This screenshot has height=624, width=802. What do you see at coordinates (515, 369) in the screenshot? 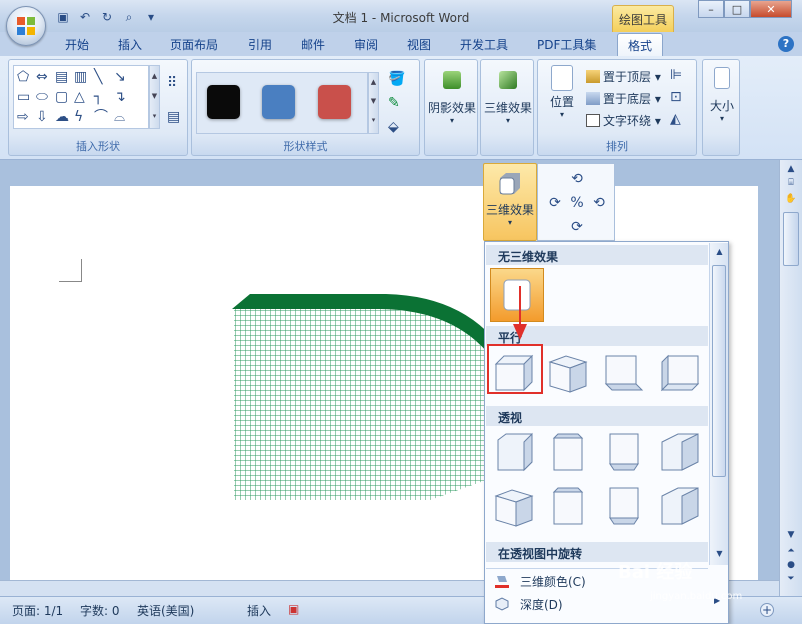
I see `selected-parallel-option-highlight` at bounding box center [515, 369].